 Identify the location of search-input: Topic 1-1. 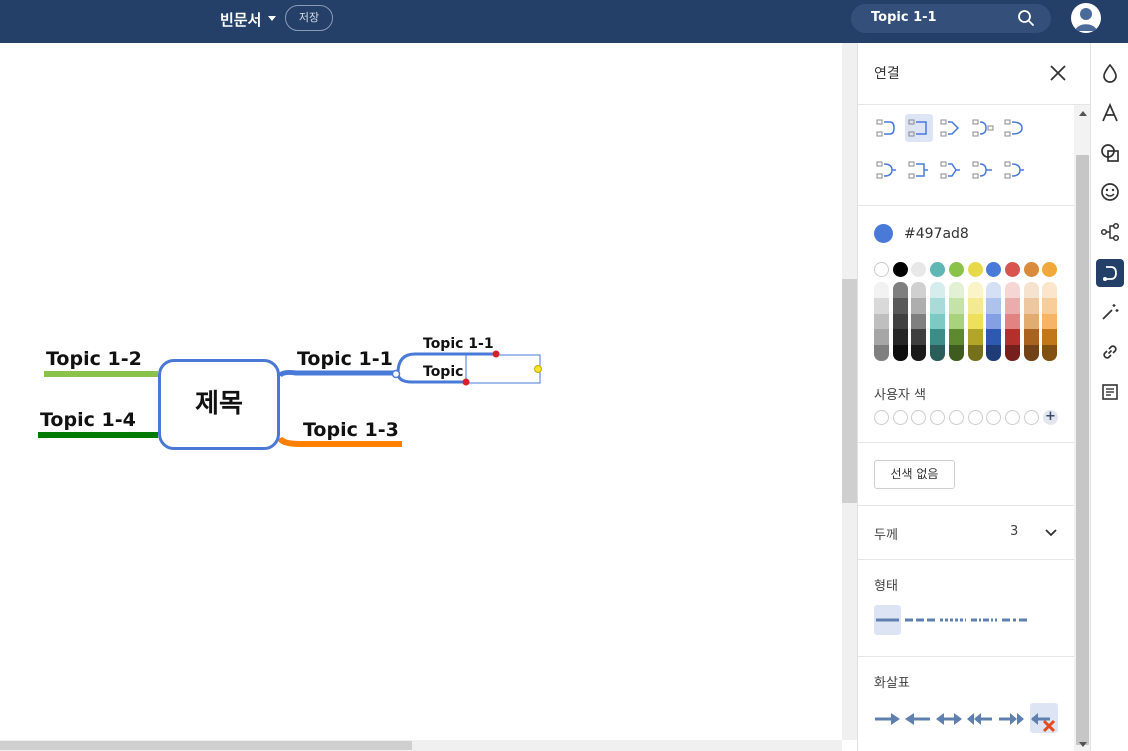
(904, 17).